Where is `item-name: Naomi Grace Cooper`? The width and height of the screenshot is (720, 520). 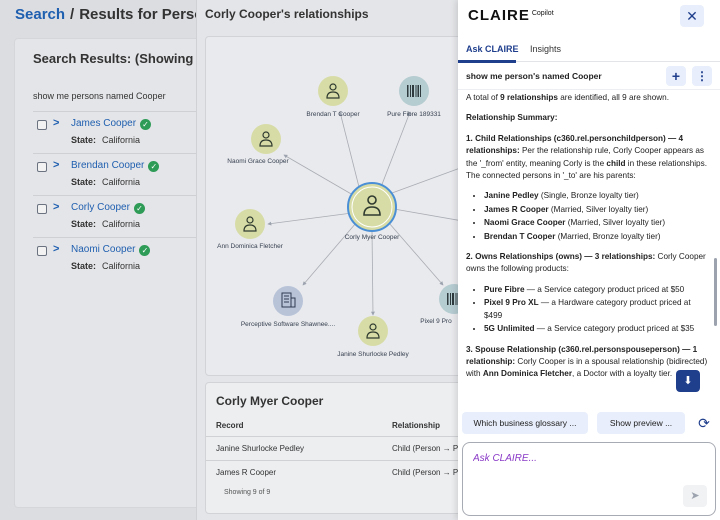 item-name: Naomi Grace Cooper is located at coordinates (525, 223).